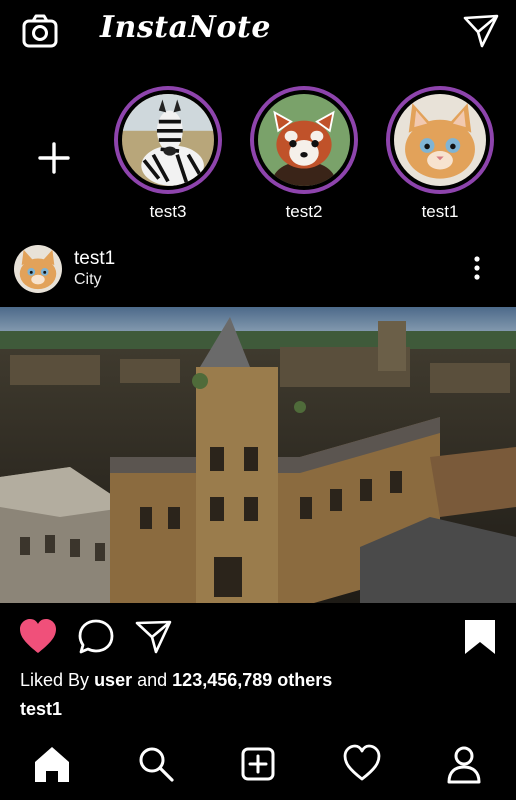  Describe the element at coordinates (152, 680) in the screenshot. I see `likes-and: and` at that location.